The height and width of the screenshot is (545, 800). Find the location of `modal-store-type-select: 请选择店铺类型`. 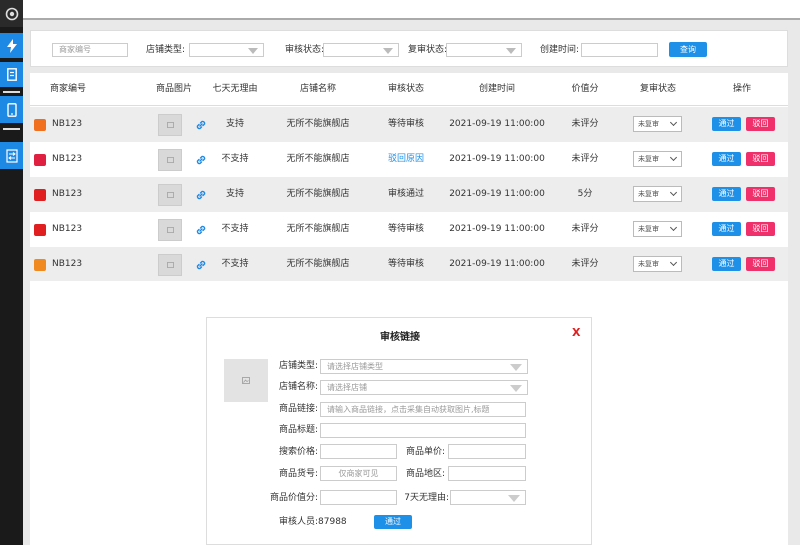

modal-store-type-select: 请选择店铺类型 is located at coordinates (424, 366).